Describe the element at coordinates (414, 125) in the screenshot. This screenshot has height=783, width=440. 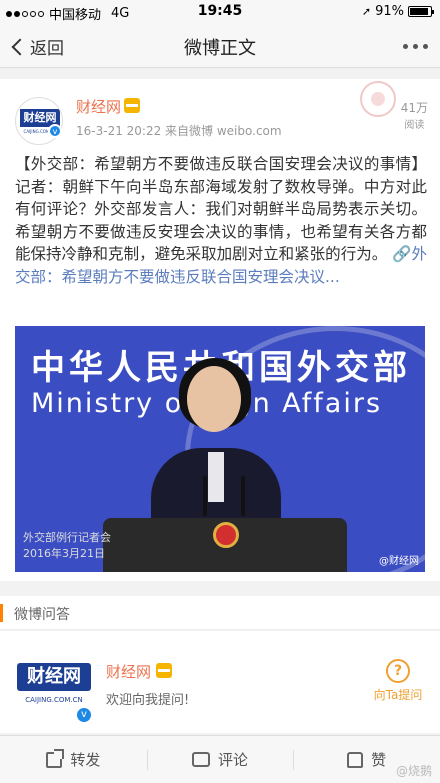
I see `read-count-label: 阅读` at that location.